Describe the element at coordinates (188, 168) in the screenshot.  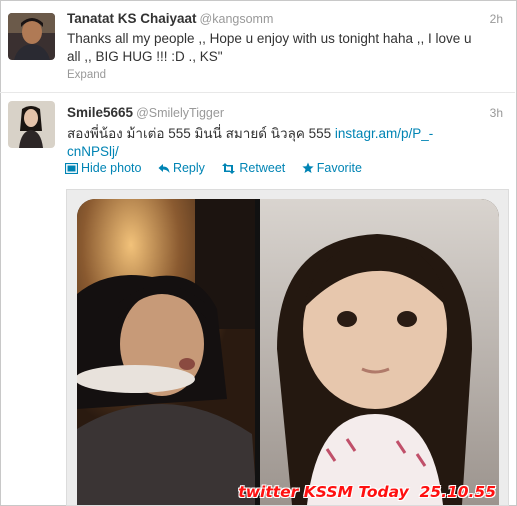
I see `reply-label: Reply` at that location.